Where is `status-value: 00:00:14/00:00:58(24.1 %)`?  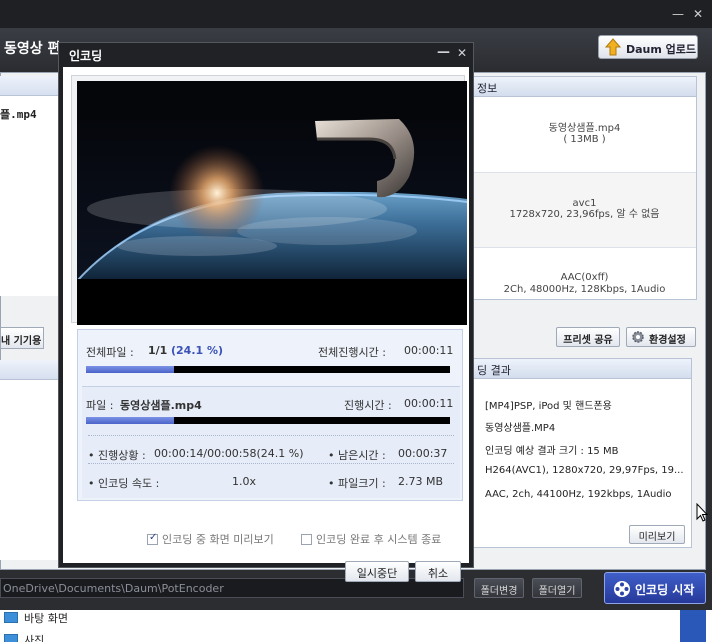
status-value: 00:00:14/00:00:58(24.1 %) is located at coordinates (229, 453).